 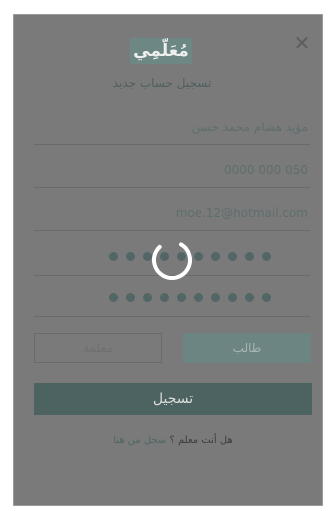 What do you see at coordinates (172, 170) in the screenshot?
I see `phone-field: 050 000 0000` at bounding box center [172, 170].